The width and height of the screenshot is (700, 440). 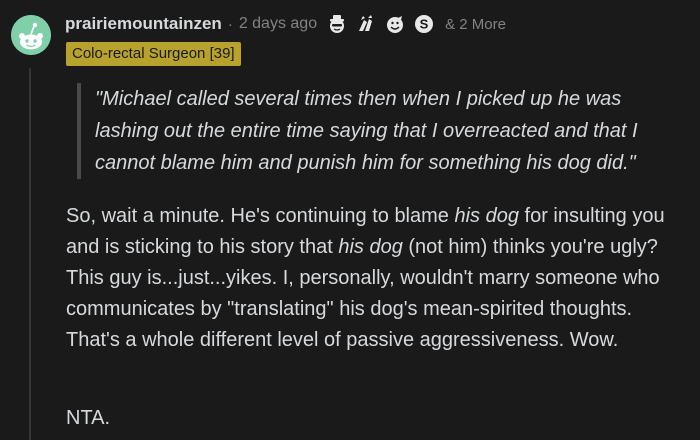 I want to click on svg-text: S, so click(x=424, y=24).